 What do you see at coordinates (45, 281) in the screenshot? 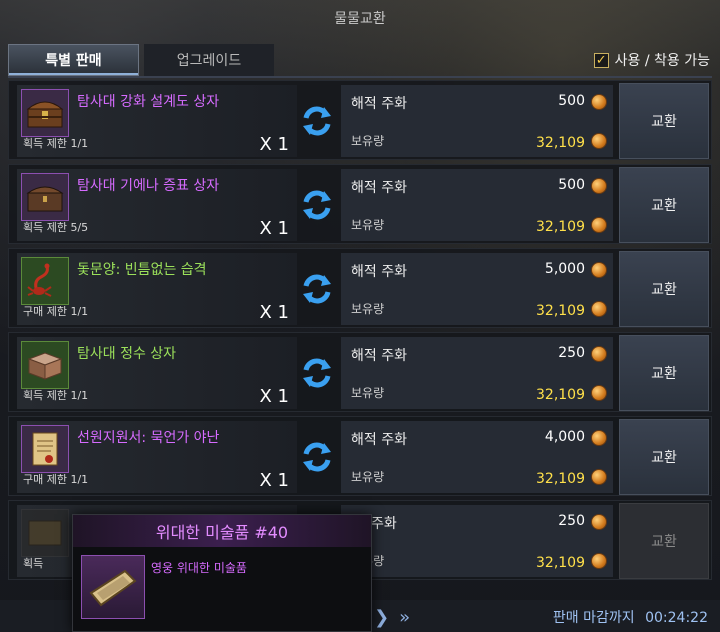
I see `scorpion-emblem-icon` at bounding box center [45, 281].